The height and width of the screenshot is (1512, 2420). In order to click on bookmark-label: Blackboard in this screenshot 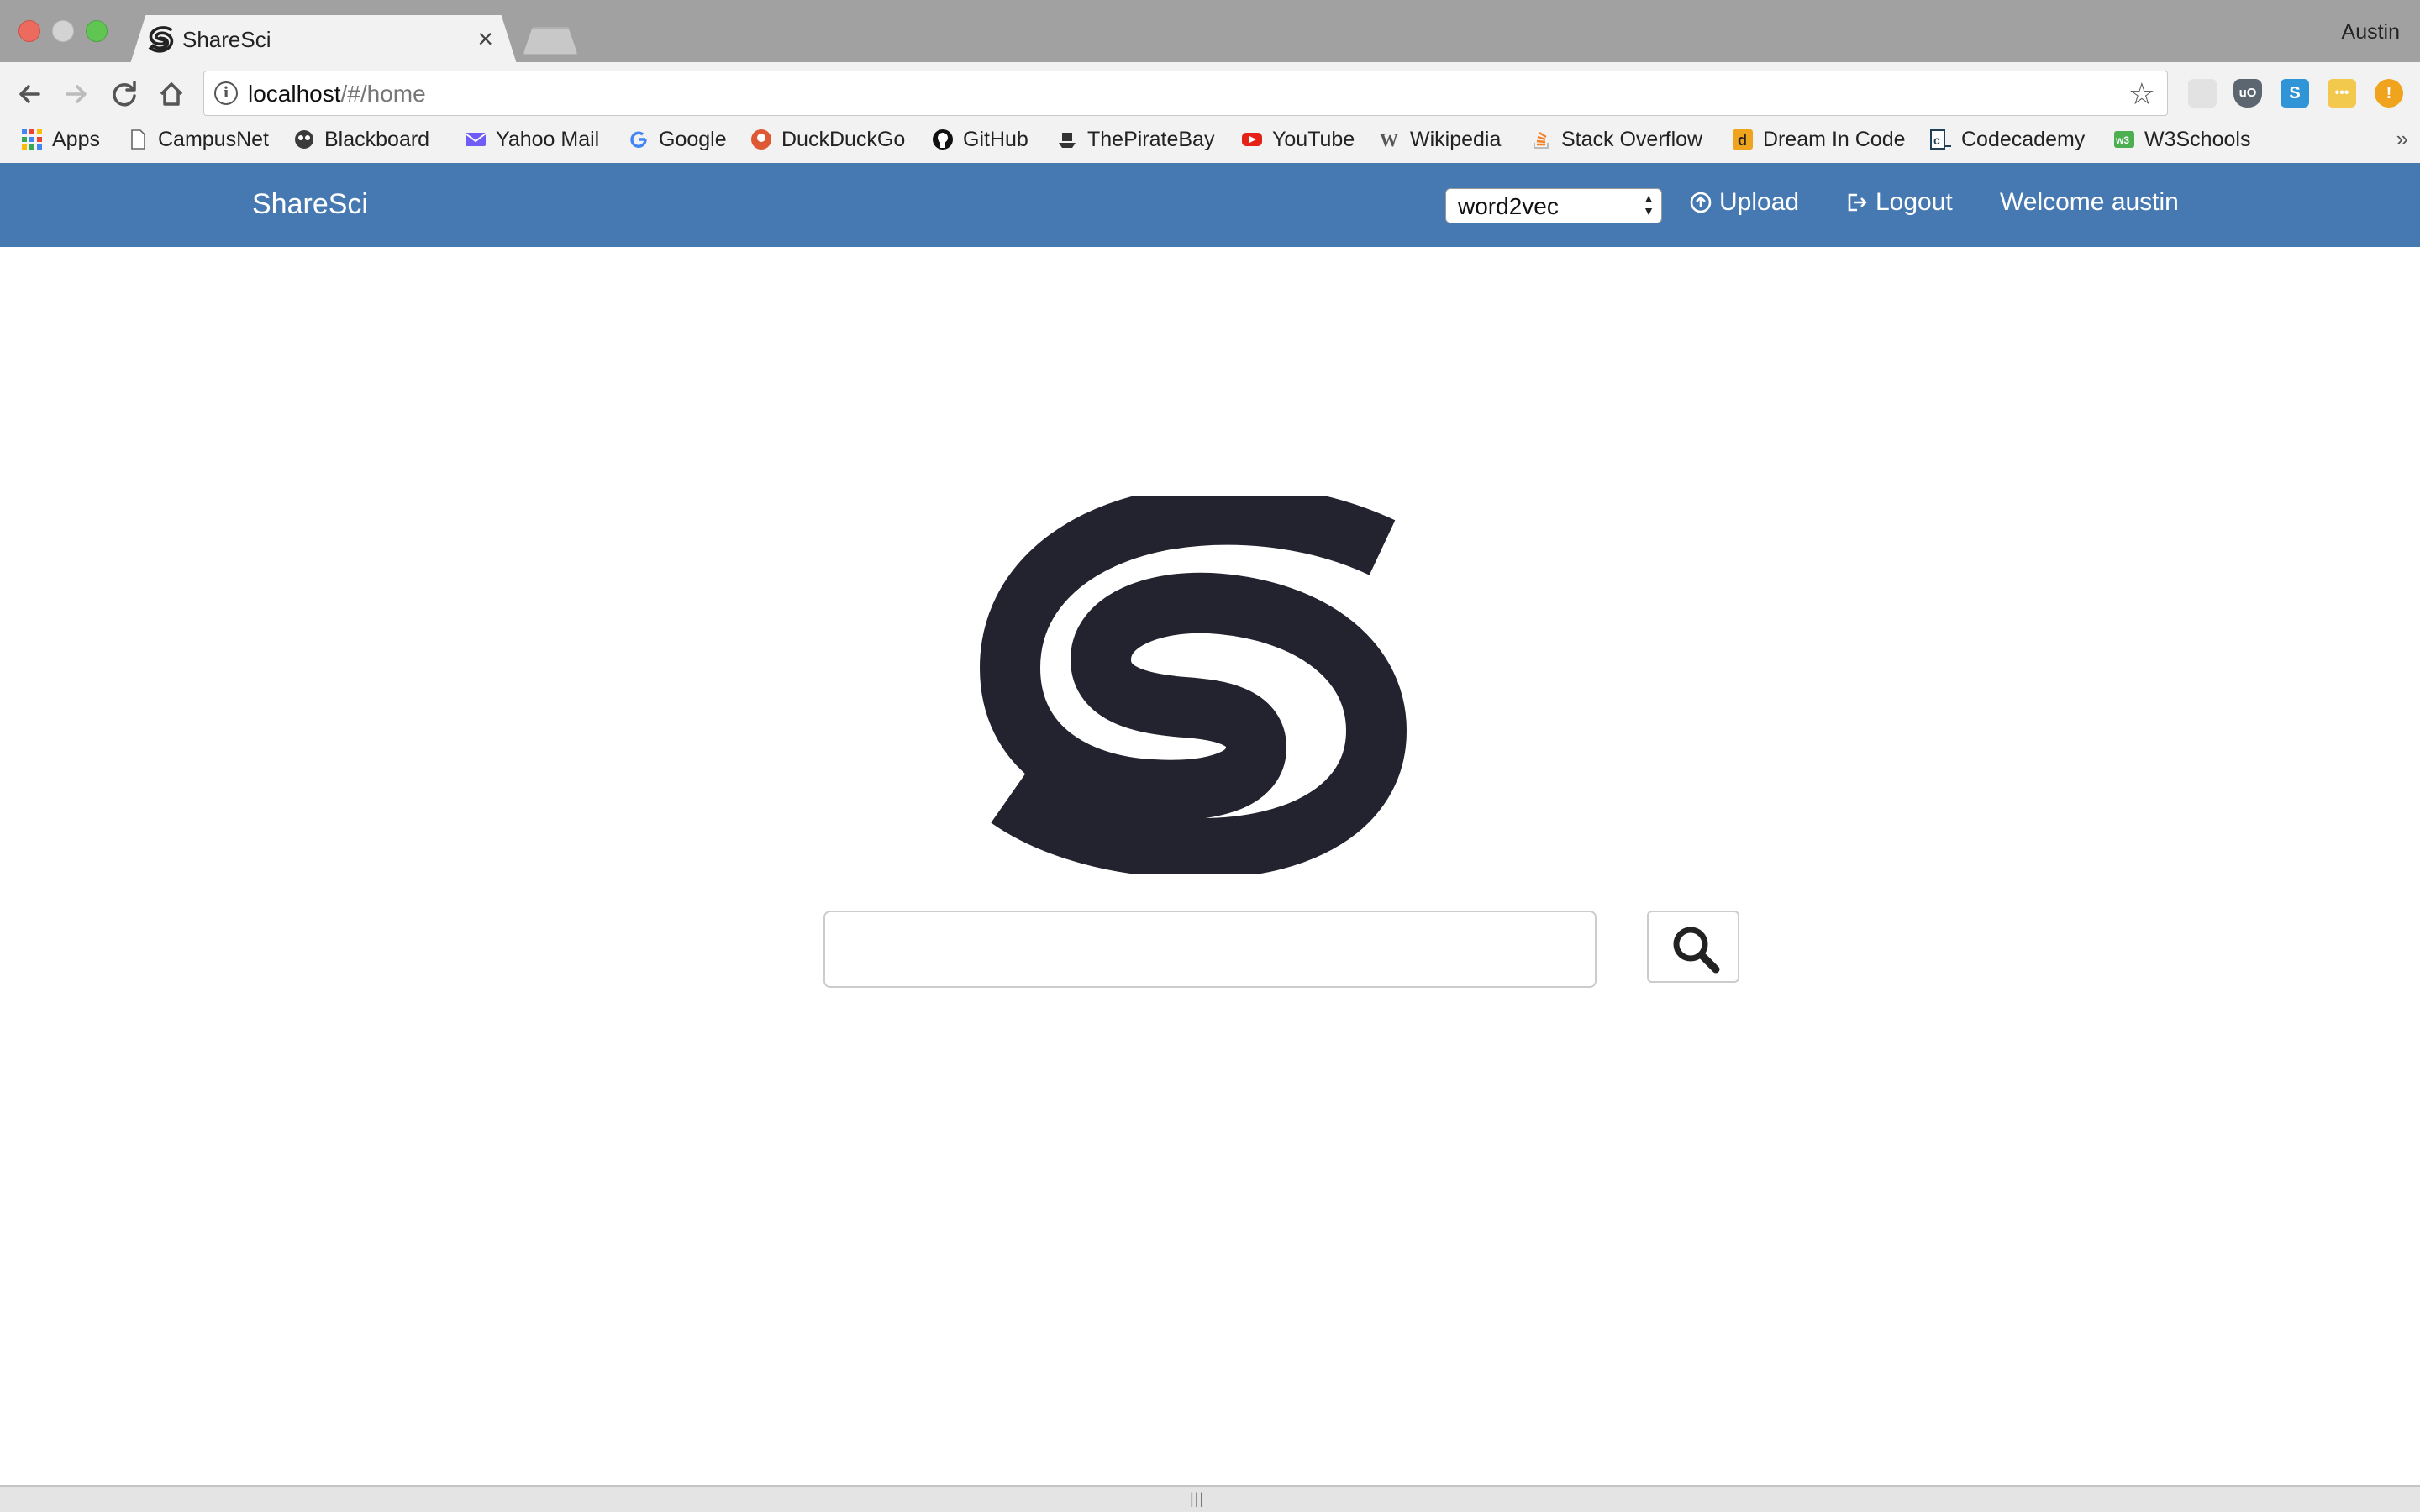, I will do `click(377, 139)`.